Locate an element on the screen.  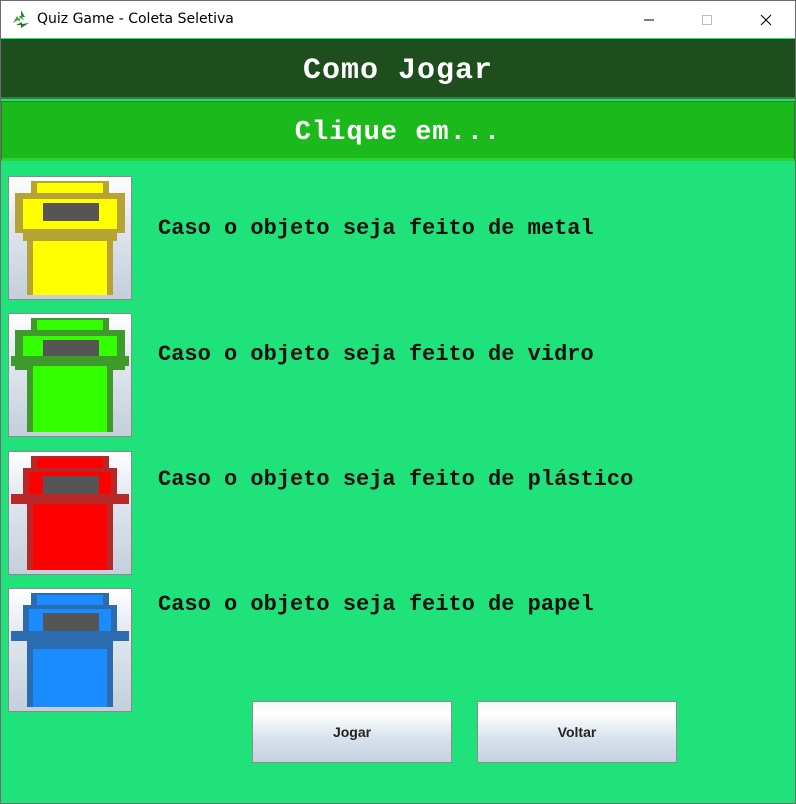
header-title-bar: Como Jogar is located at coordinates (398, 69).